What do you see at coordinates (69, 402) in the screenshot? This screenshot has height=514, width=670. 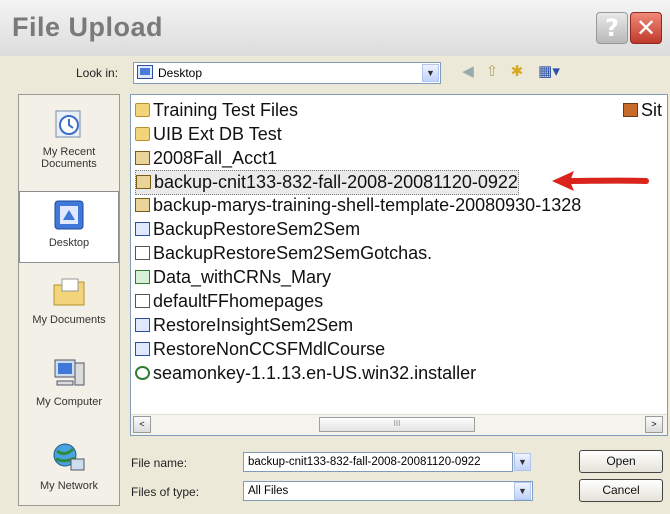 I see `place-label: My Computer` at bounding box center [69, 402].